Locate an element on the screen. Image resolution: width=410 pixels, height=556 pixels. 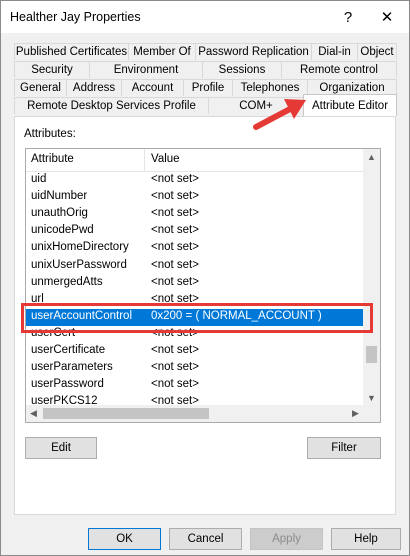
list-row: unixUserPassword <not set> is located at coordinates (195, 266).